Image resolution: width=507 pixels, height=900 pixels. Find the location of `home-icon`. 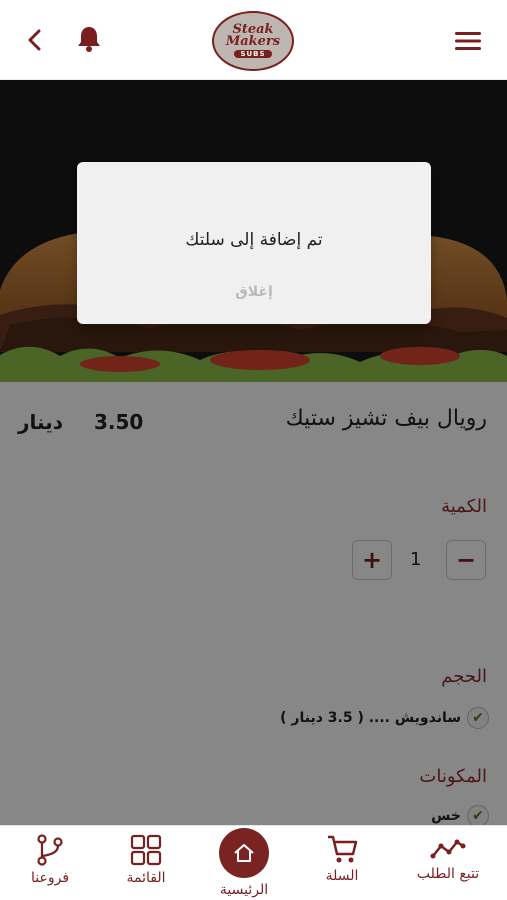

home-icon is located at coordinates (244, 853).